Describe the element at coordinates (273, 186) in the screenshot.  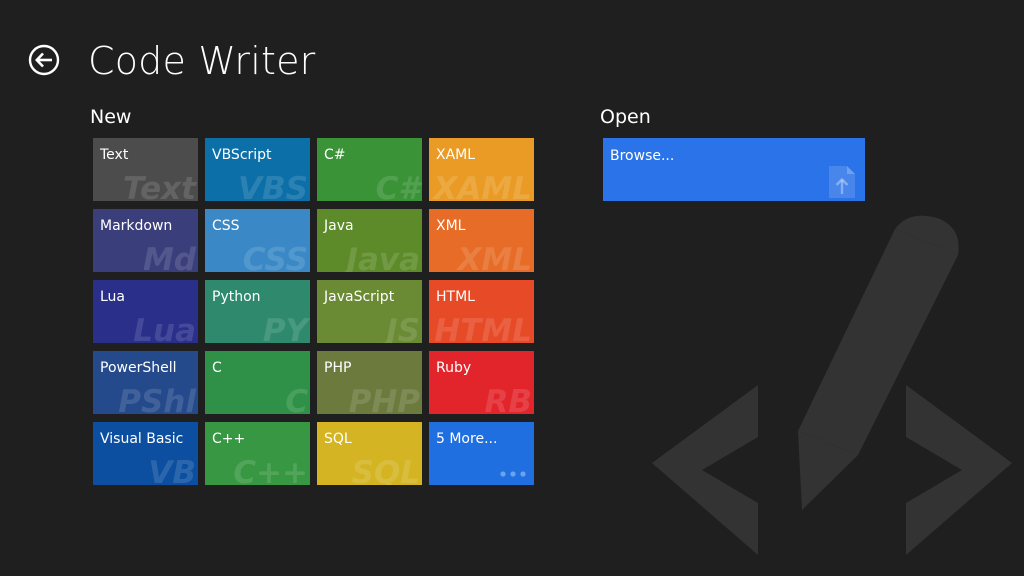
I see `tile-watermark-text: VBS` at that location.